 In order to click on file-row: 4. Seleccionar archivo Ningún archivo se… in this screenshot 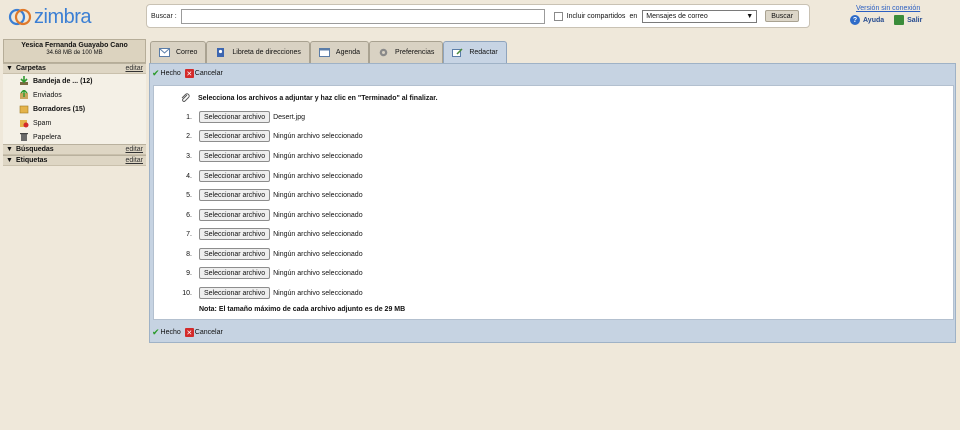, I will do `click(268, 176)`.